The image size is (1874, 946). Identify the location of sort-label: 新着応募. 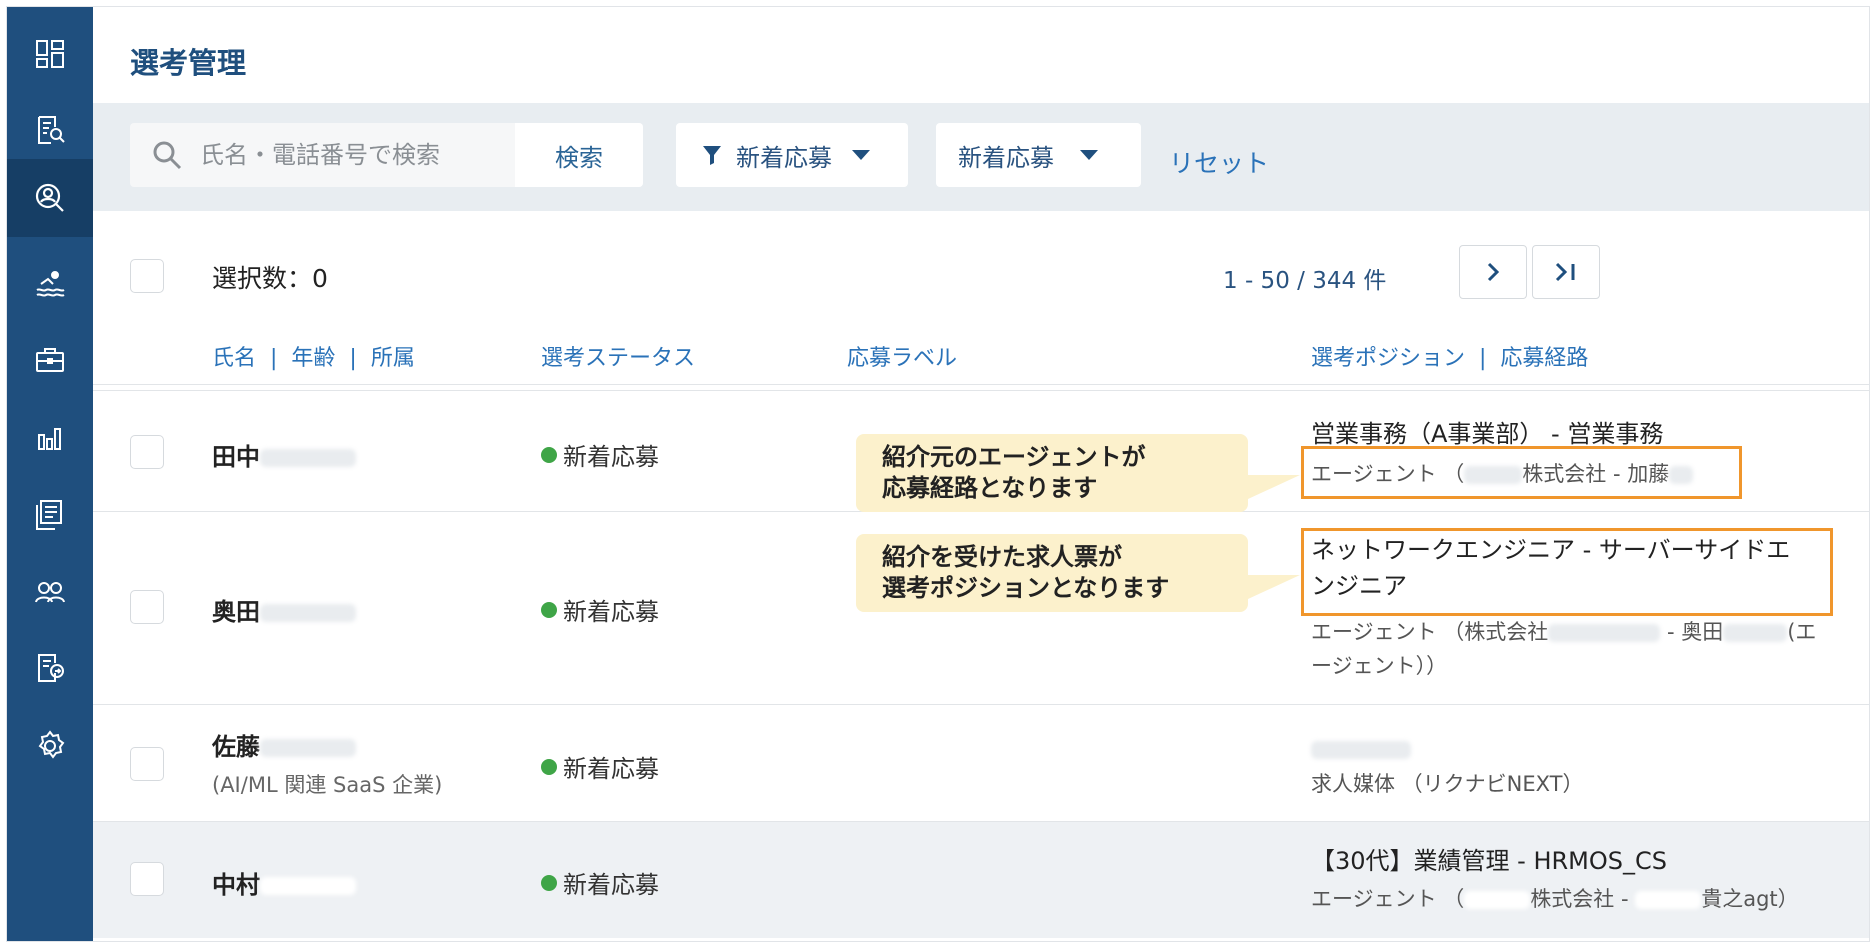
(1006, 157).